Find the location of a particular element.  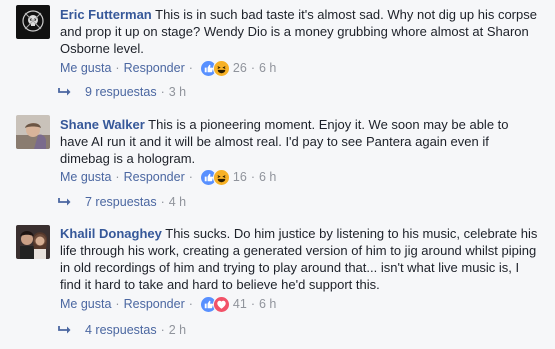

reaction-count: 26 is located at coordinates (239, 68).